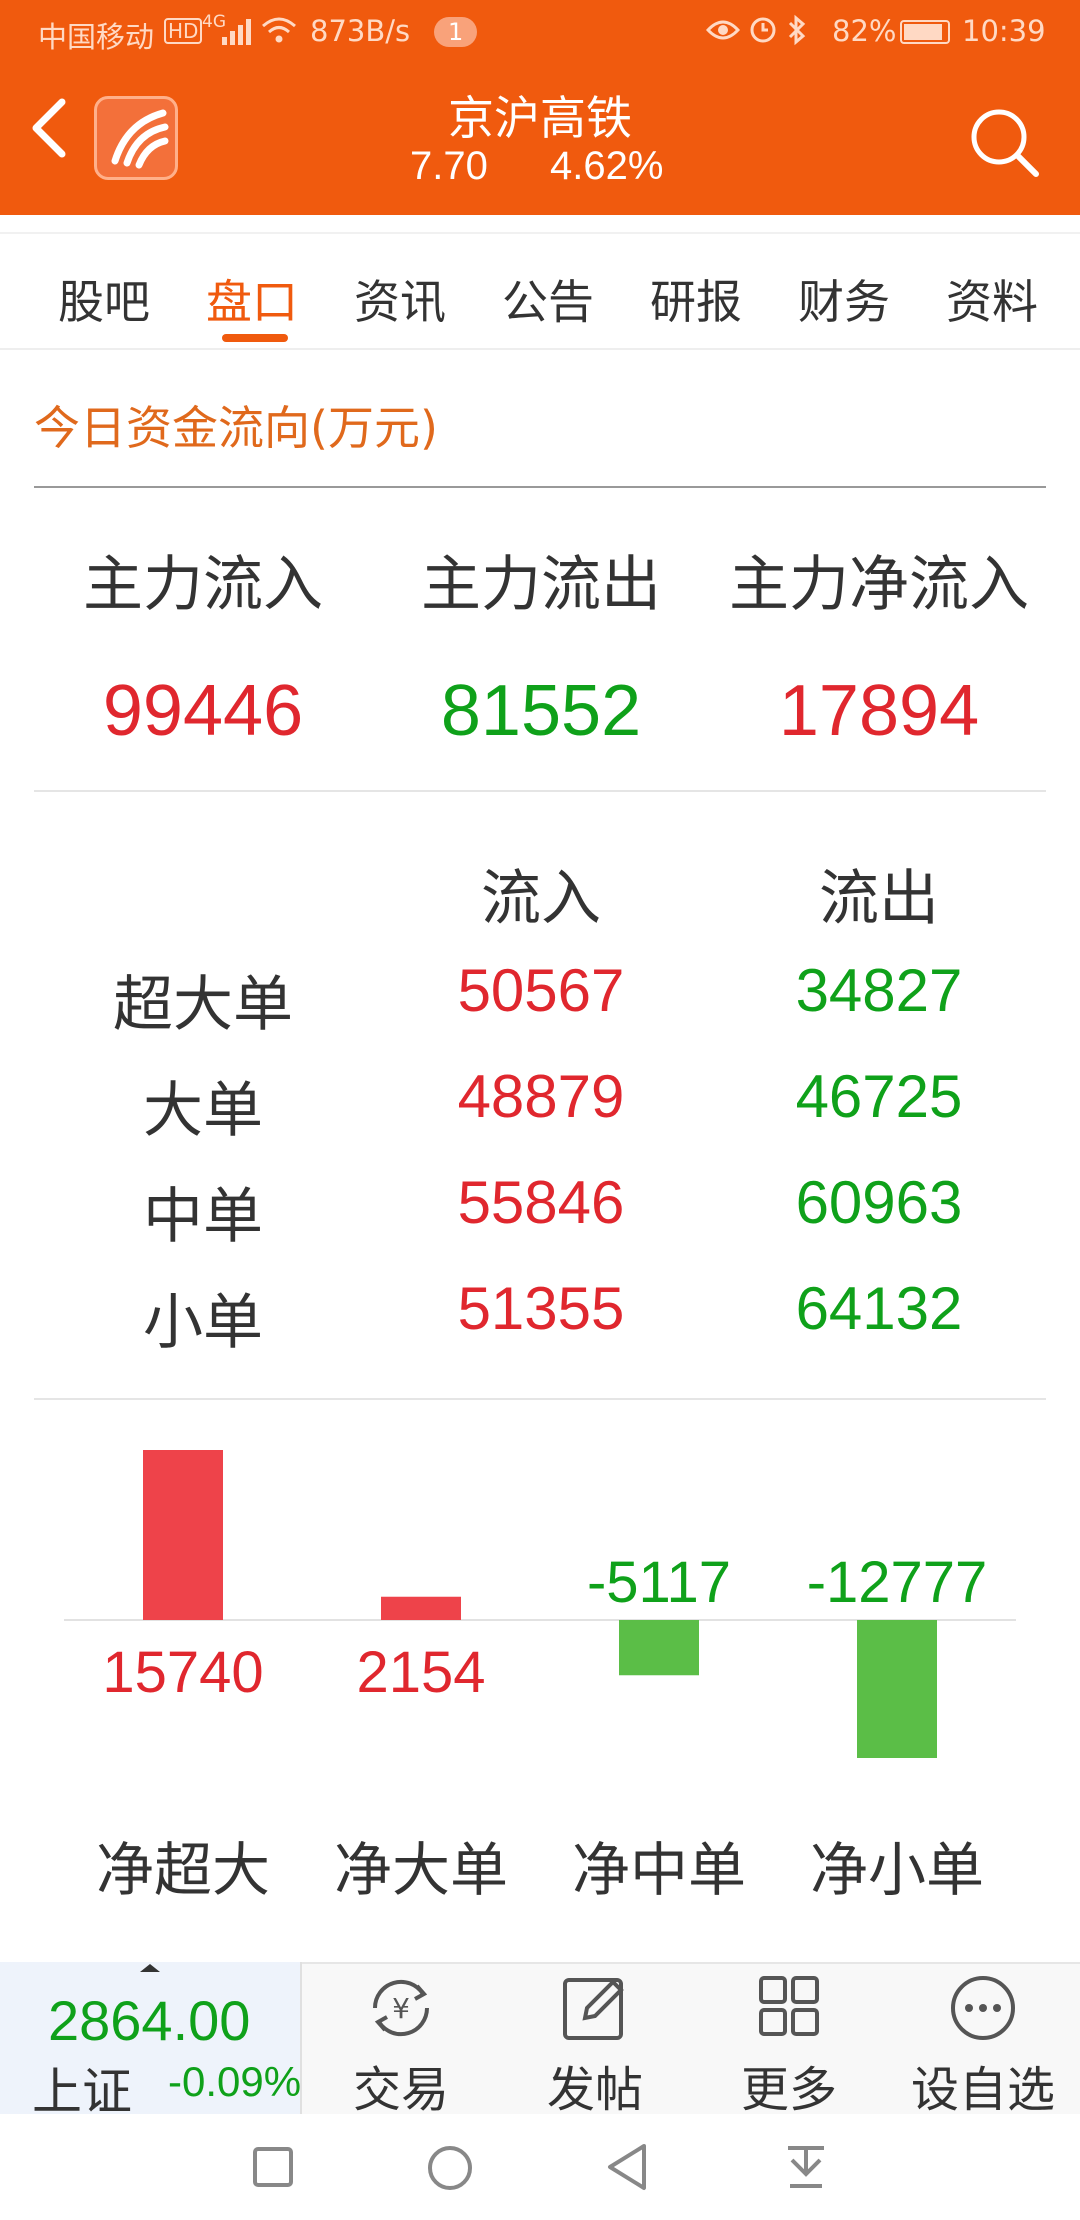 This screenshot has width=1080, height=2220. I want to click on add-watchlist-button: 设自选, so click(983, 2045).